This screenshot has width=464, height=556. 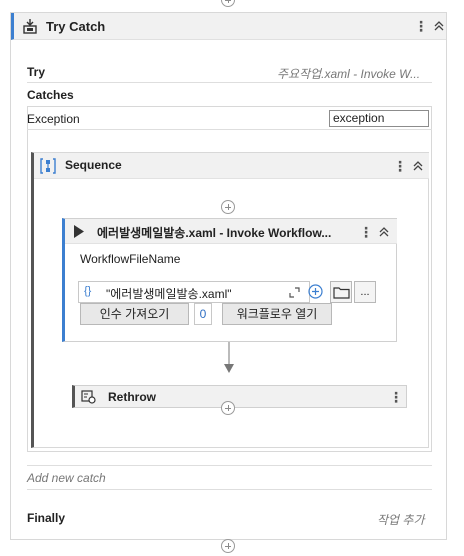 I want to click on try-catch-title: Try Catch, so click(x=76, y=26).